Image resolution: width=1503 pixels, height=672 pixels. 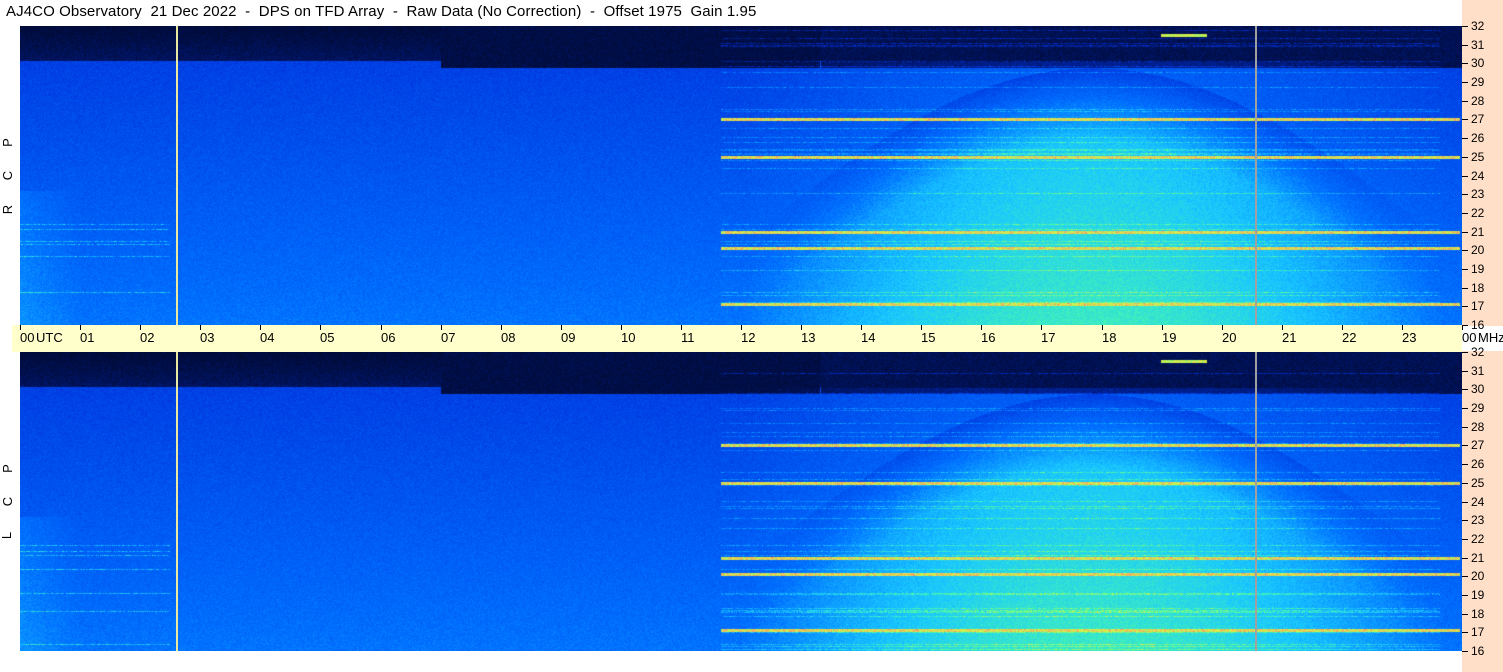 What do you see at coordinates (327, 337) in the screenshot?
I see `utc-hour-label: 05` at bounding box center [327, 337].